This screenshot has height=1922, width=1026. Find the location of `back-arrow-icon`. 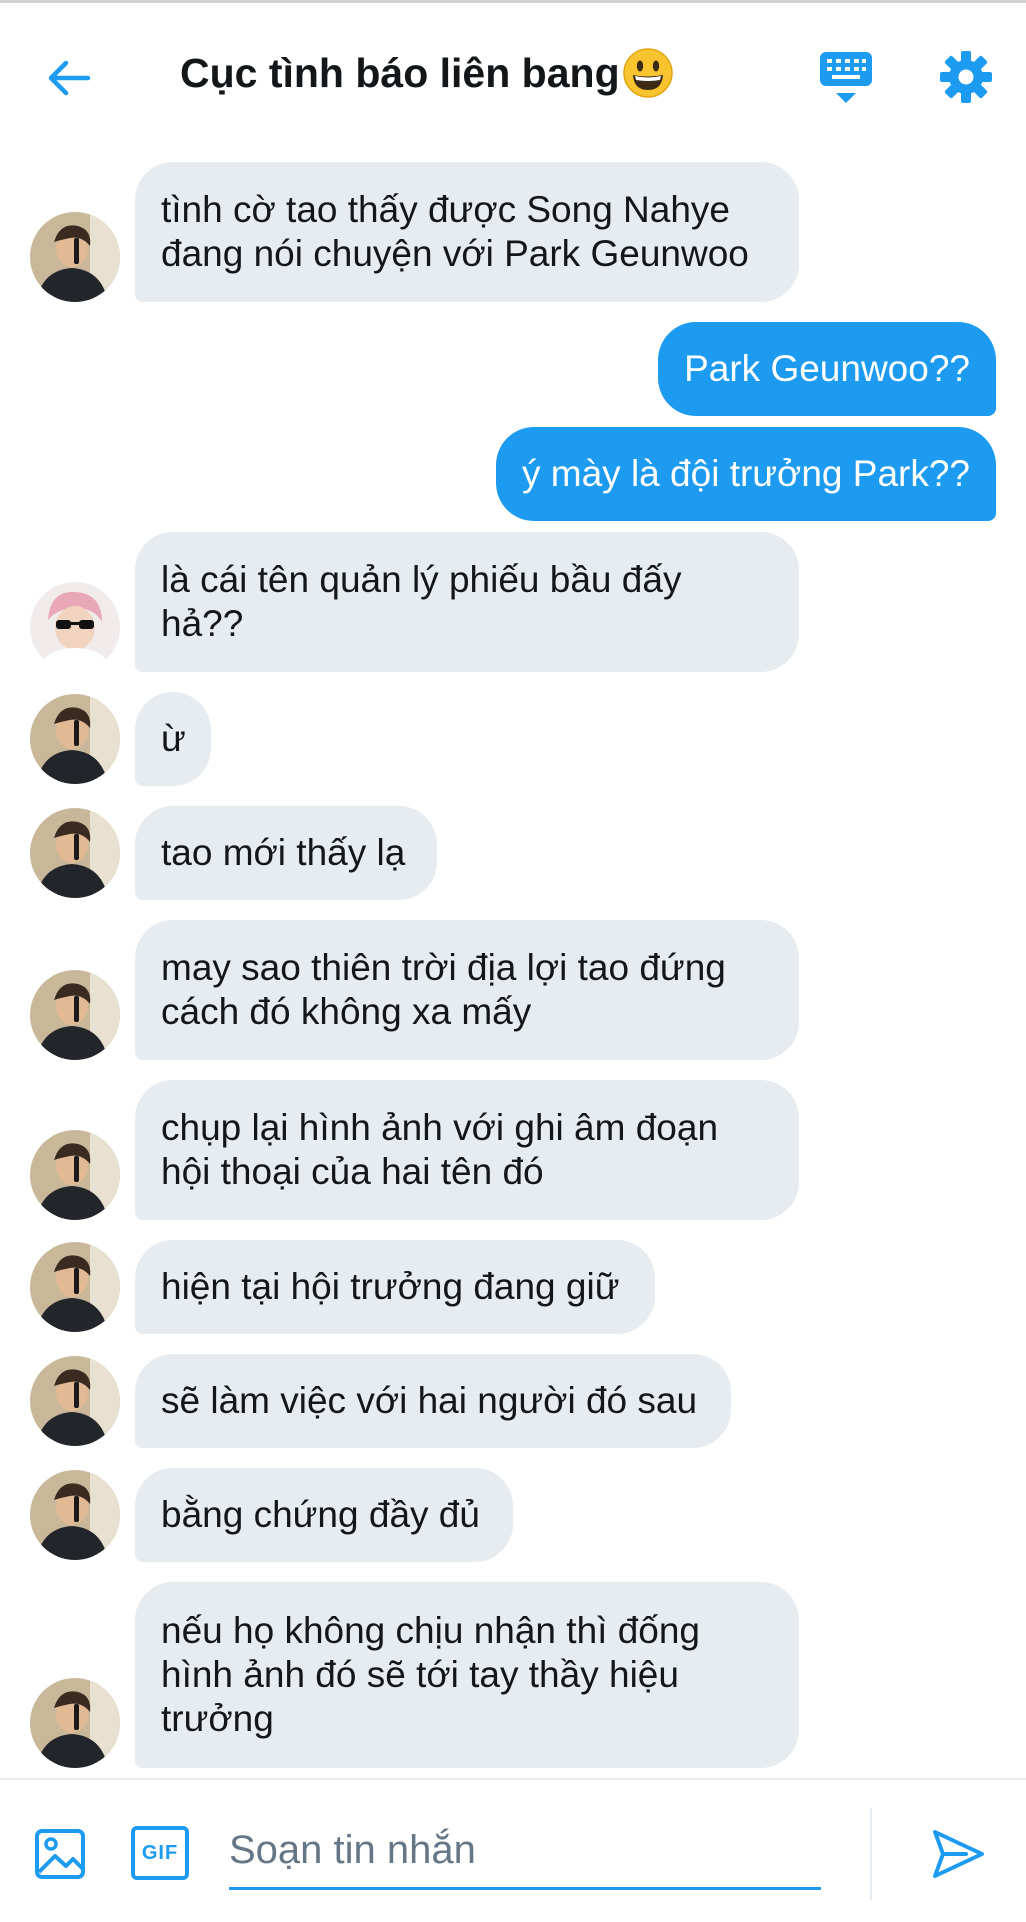

back-arrow-icon is located at coordinates (69, 78).